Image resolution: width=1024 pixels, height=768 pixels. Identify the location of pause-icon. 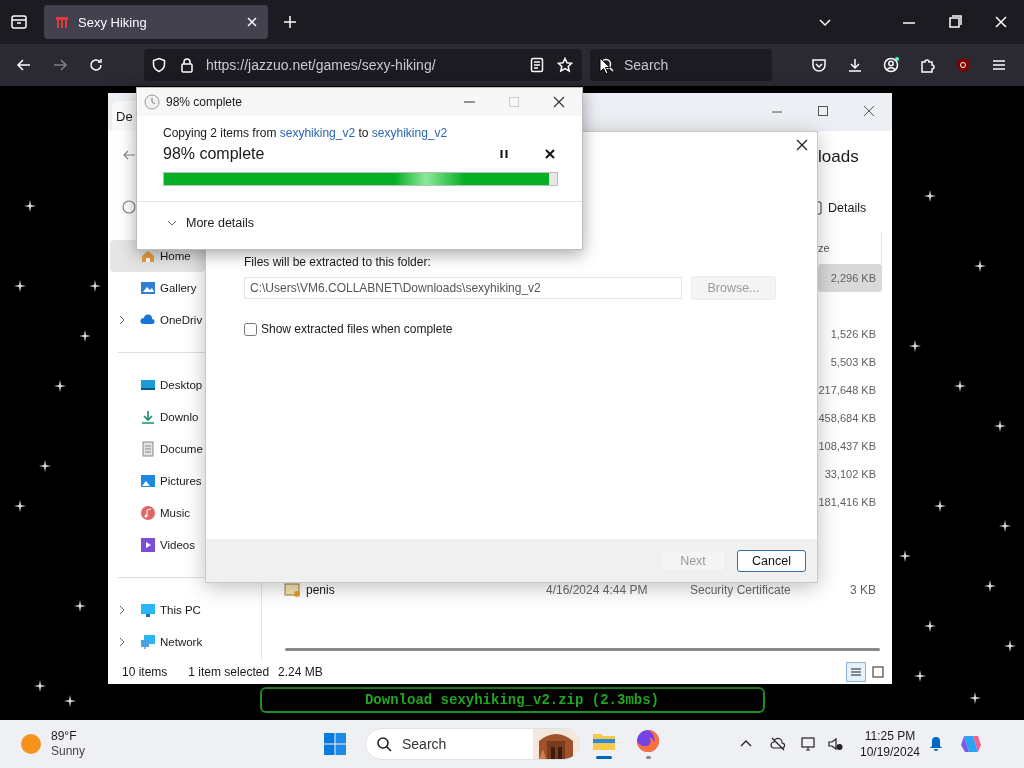
(504, 154).